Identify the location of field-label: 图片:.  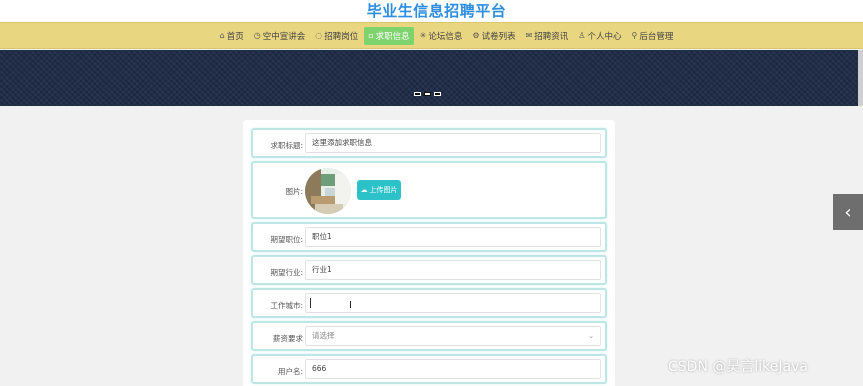
(294, 191).